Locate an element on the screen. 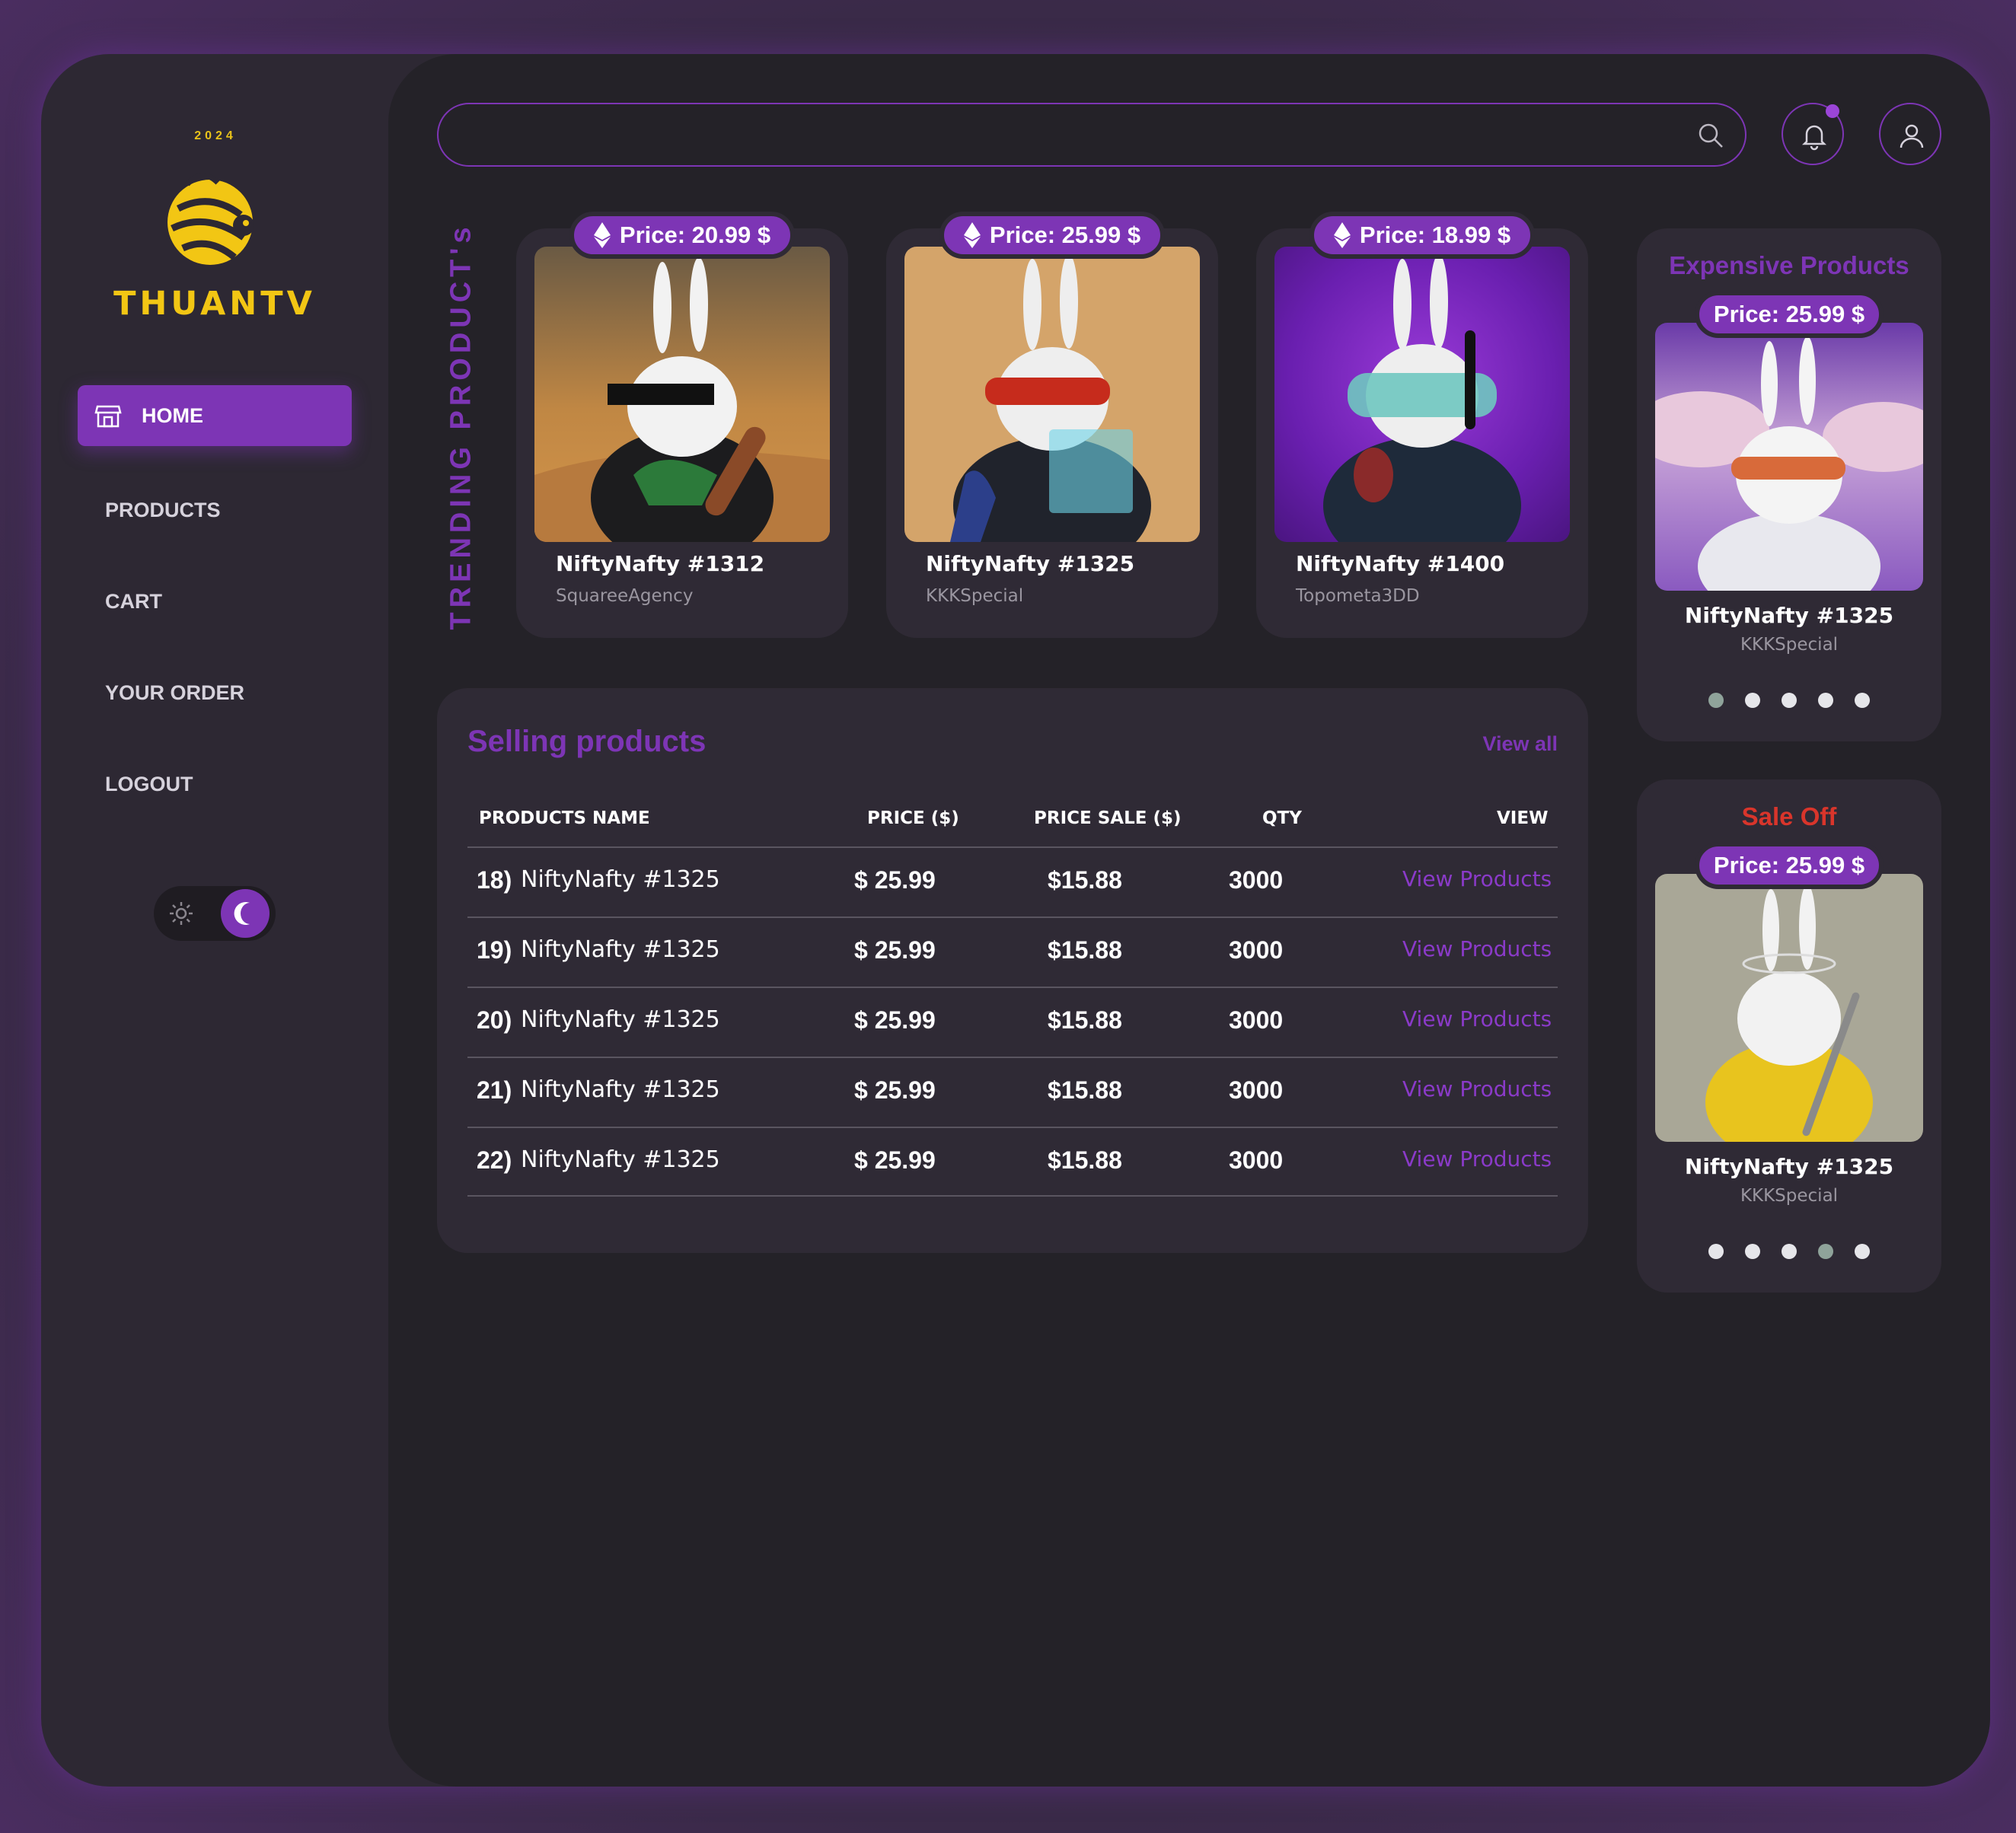  sidebar-item-label: PRODUCTS is located at coordinates (163, 509).